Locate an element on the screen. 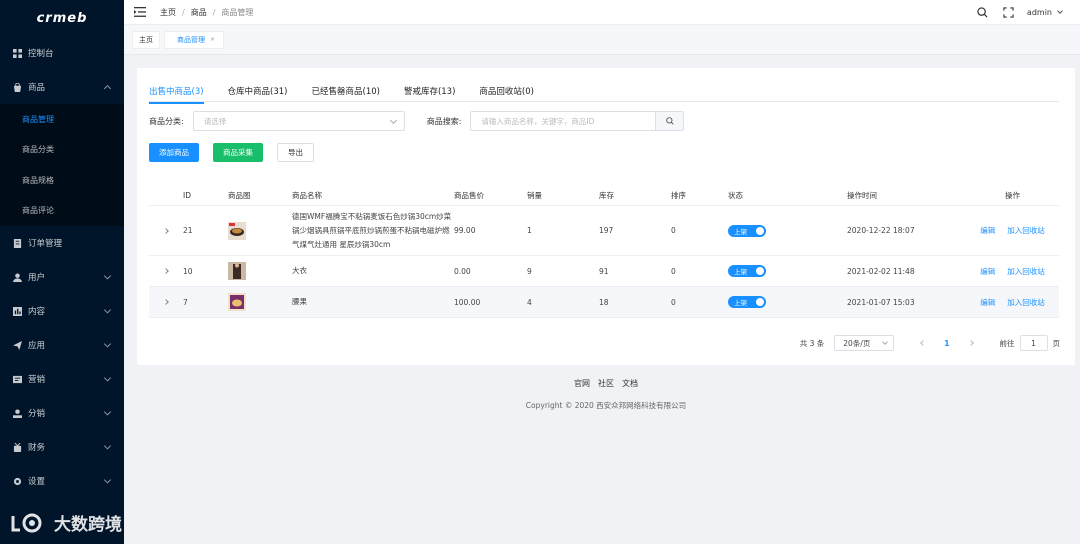 Image resolution: width=1080 pixels, height=544 pixels. cell-time: 2020-12-22 18:07 is located at coordinates (881, 230).